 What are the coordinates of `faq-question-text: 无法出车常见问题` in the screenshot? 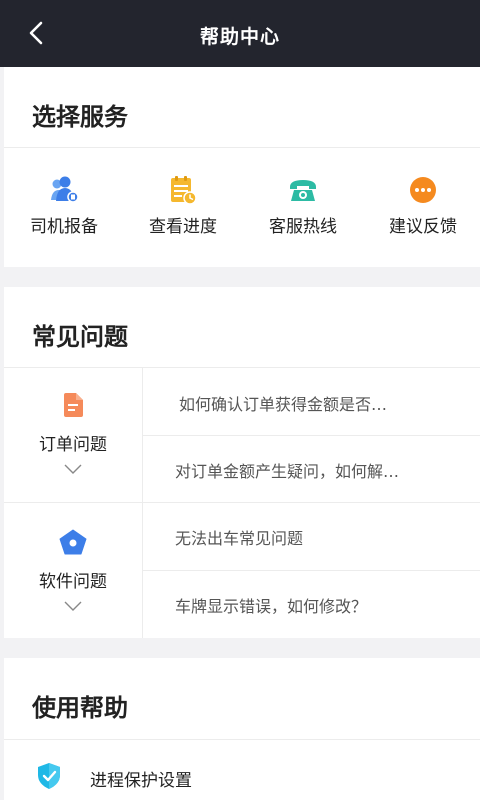 It's located at (239, 538).